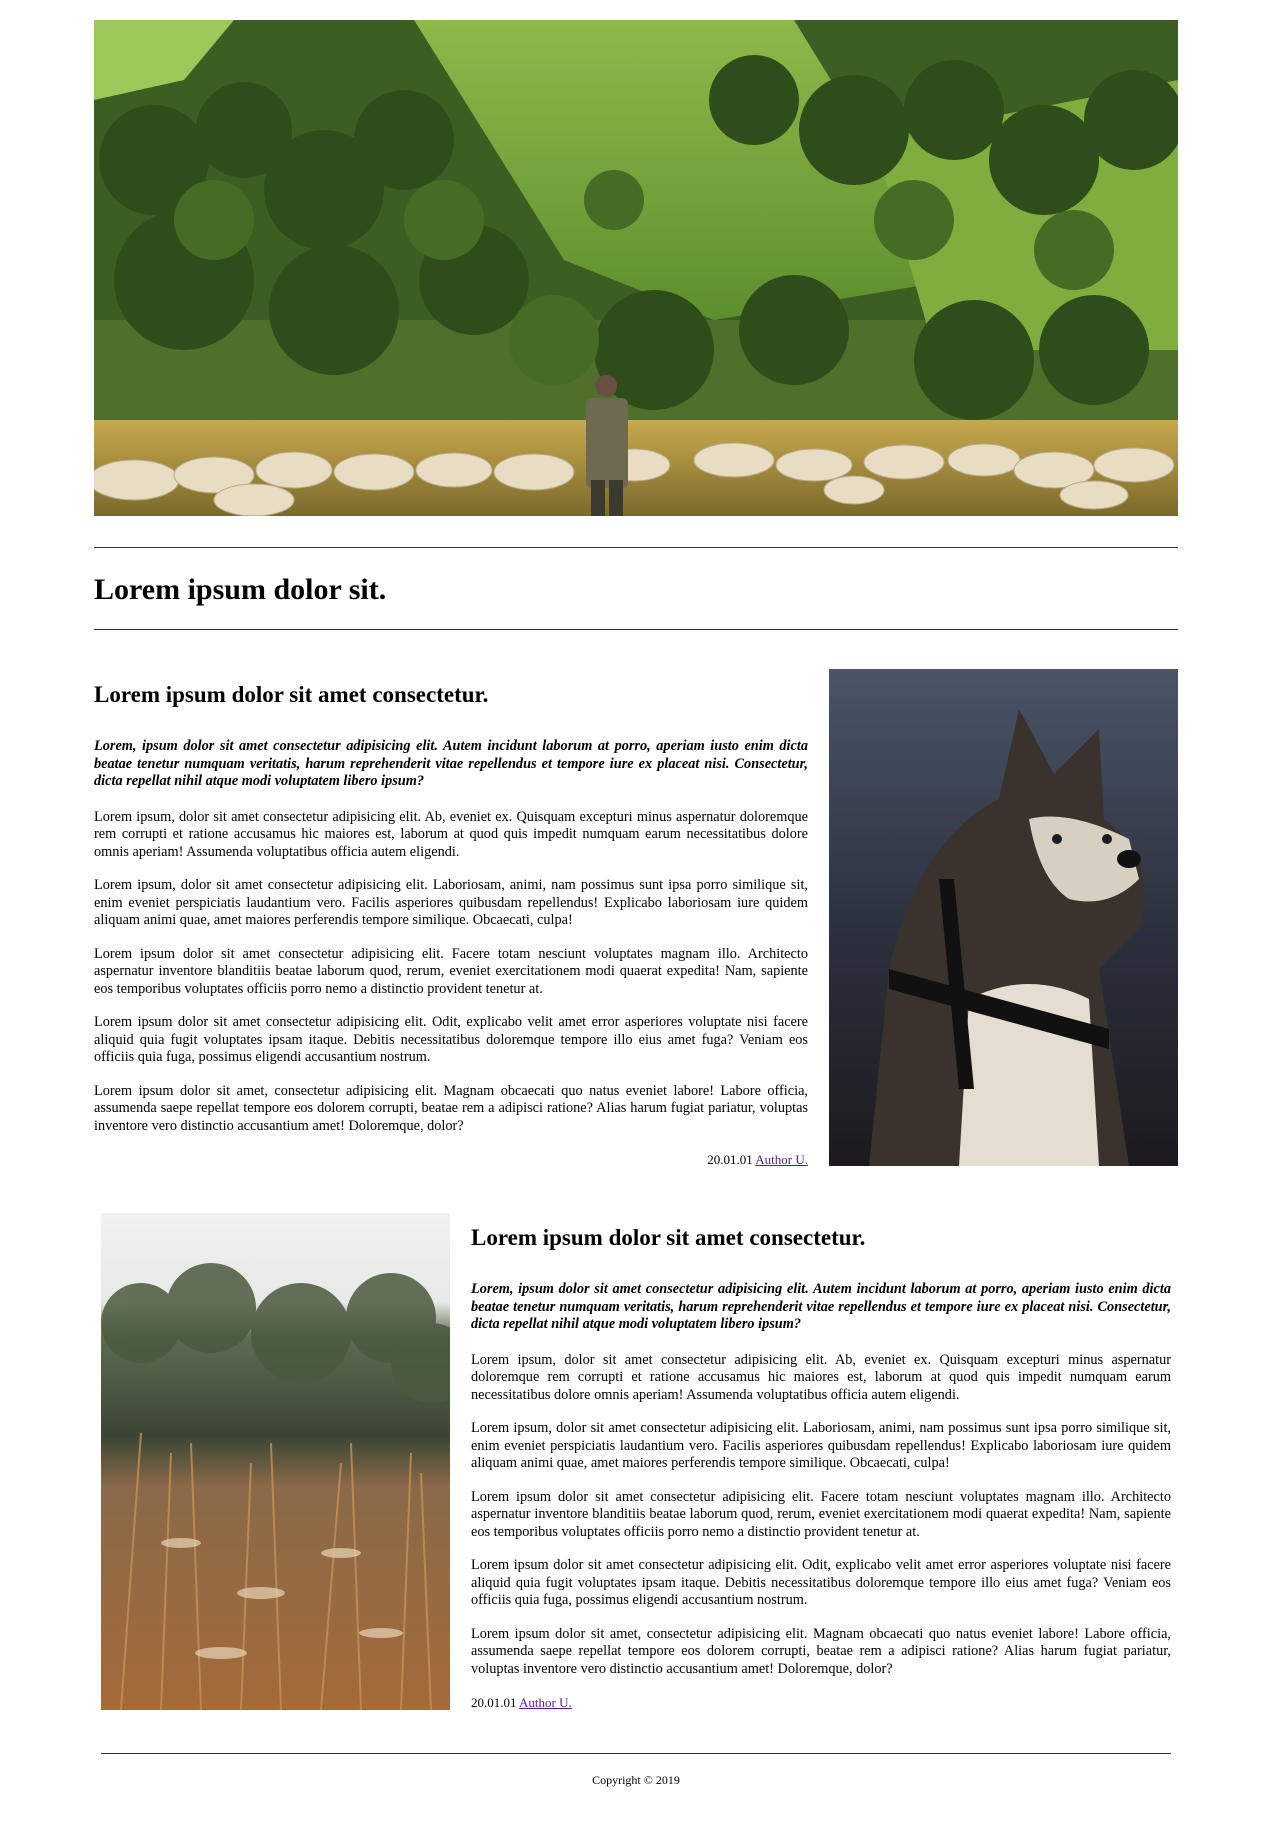  What do you see at coordinates (636, 1780) in the screenshot?
I see `copyright-text: Copyright © 2019` at bounding box center [636, 1780].